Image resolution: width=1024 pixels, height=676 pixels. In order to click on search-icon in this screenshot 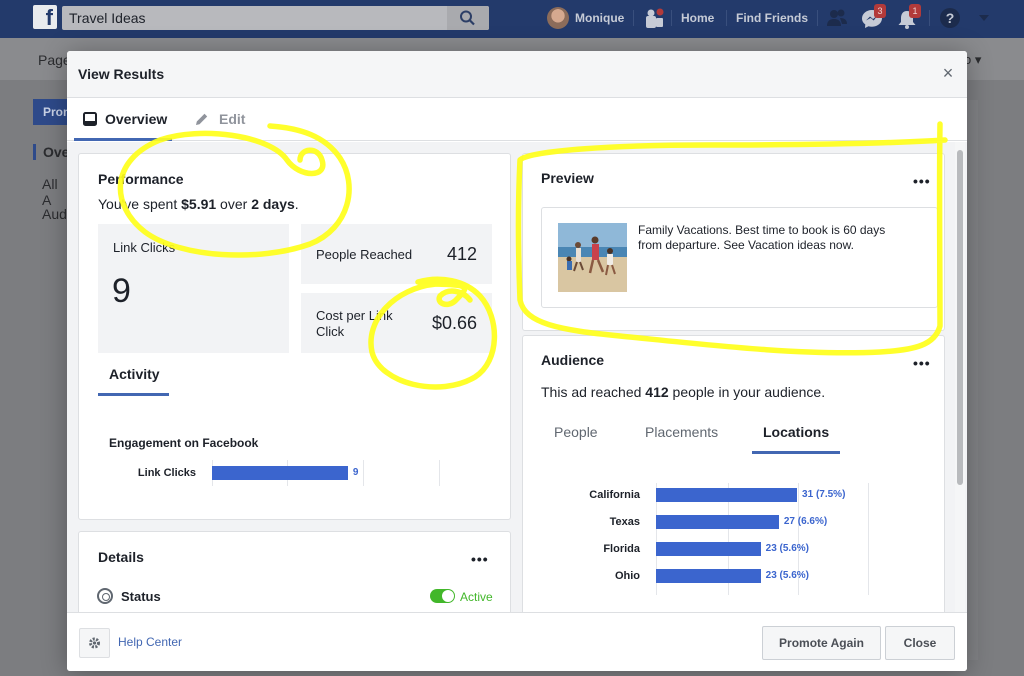, I will do `click(467, 18)`.